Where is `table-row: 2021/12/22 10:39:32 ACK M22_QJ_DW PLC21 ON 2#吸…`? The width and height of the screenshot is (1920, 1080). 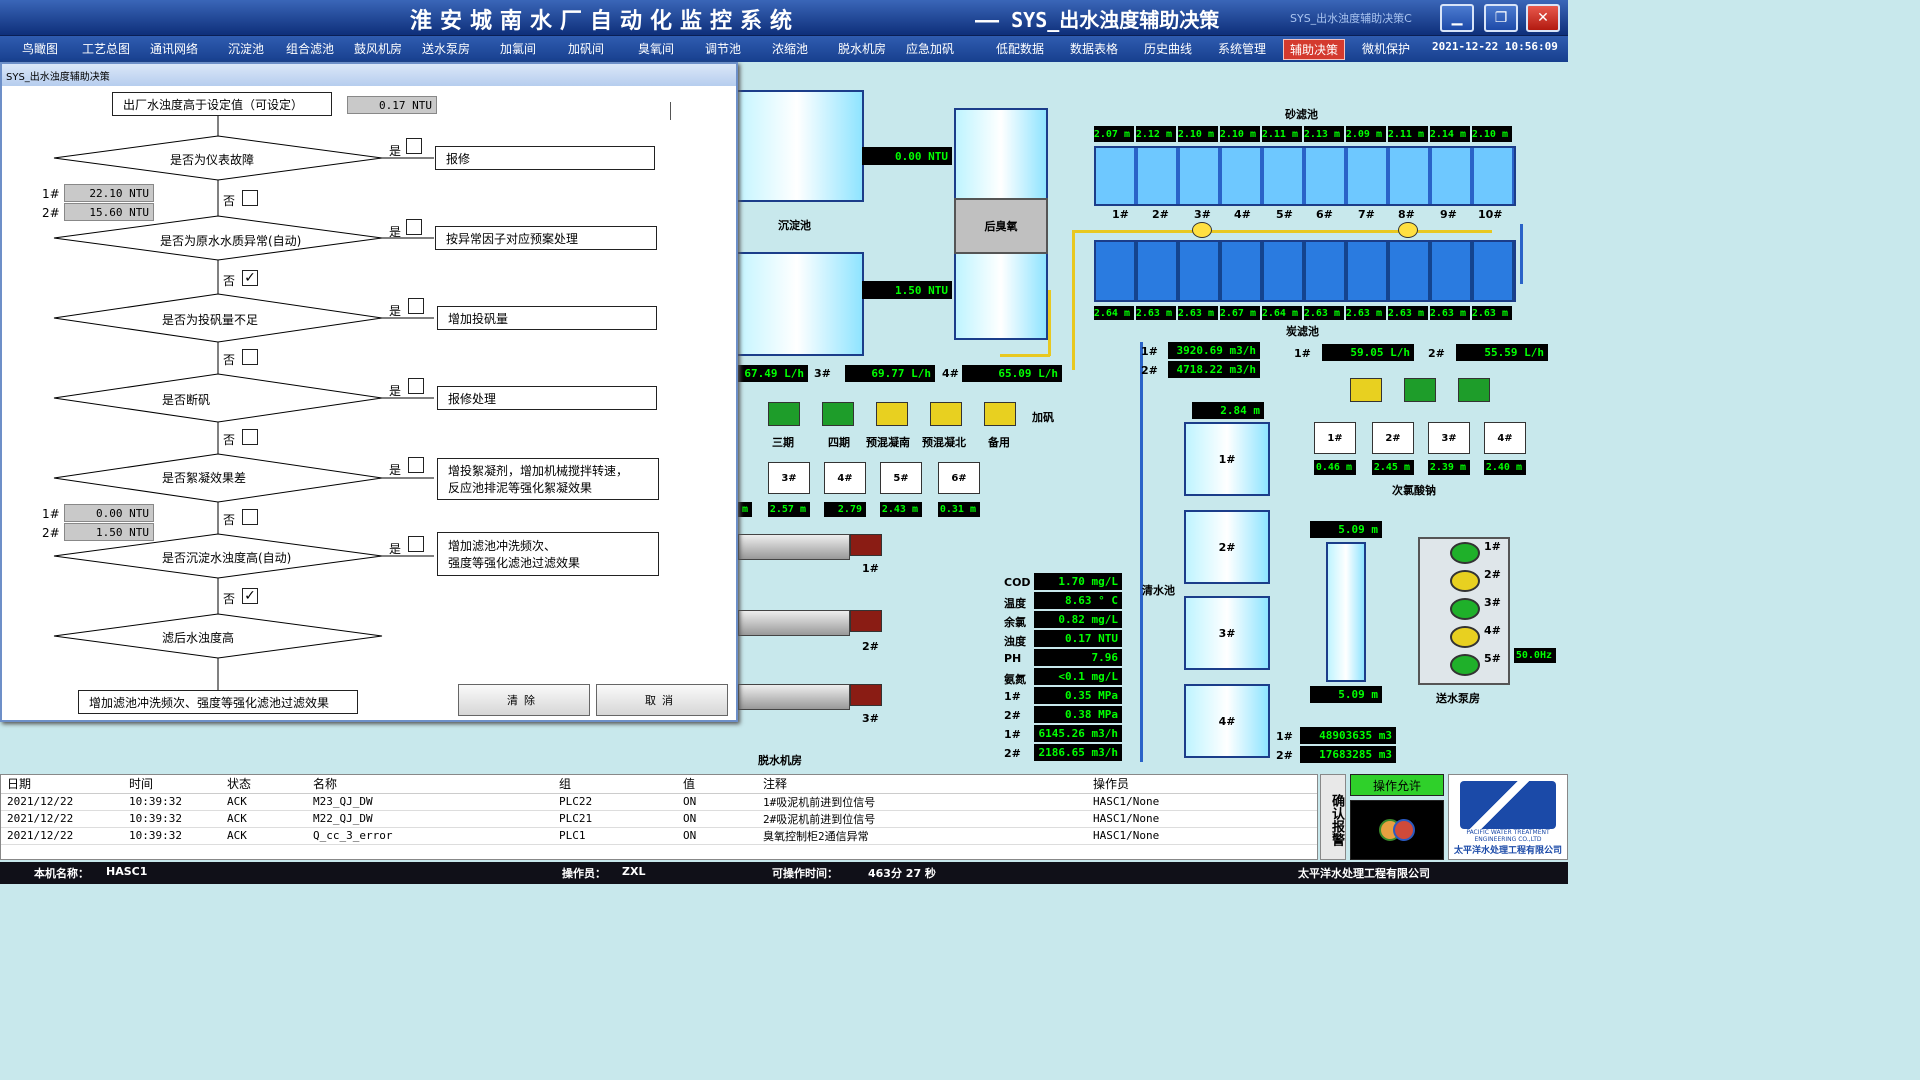
table-row: 2021/12/22 10:39:32 ACK M22_QJ_DW PLC21 ON 2#吸… is located at coordinates (659, 819).